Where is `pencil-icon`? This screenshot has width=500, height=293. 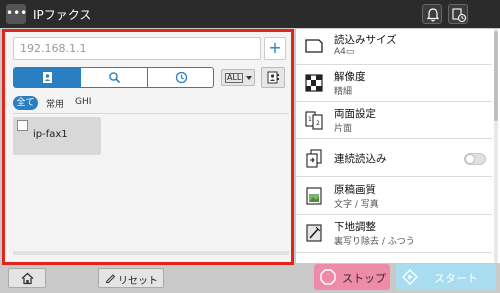 pencil-icon is located at coordinates (110, 278).